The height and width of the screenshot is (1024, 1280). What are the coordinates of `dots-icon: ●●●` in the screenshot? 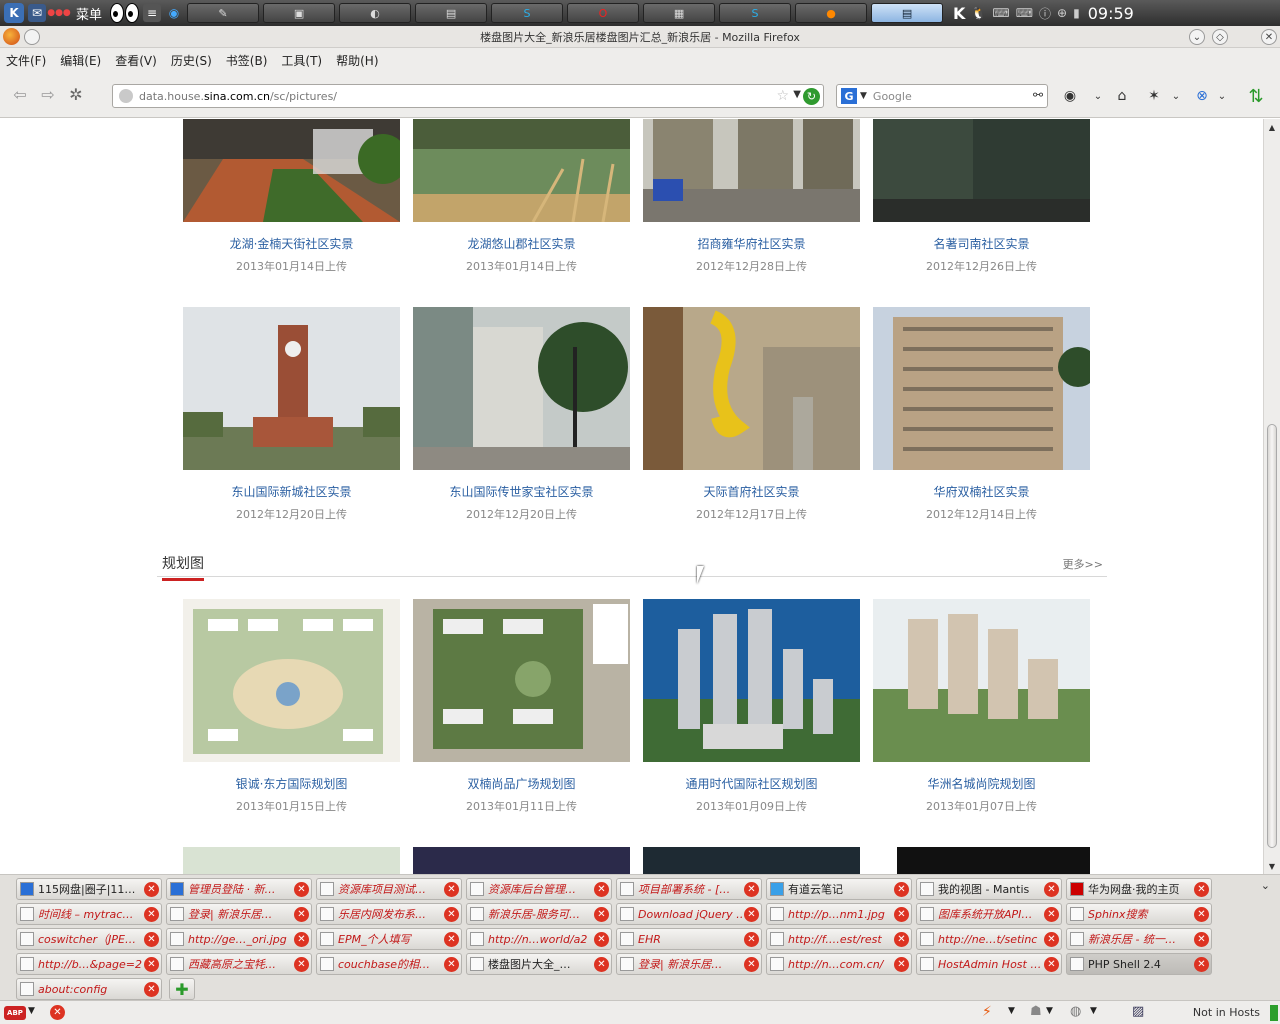 It's located at (59, 13).